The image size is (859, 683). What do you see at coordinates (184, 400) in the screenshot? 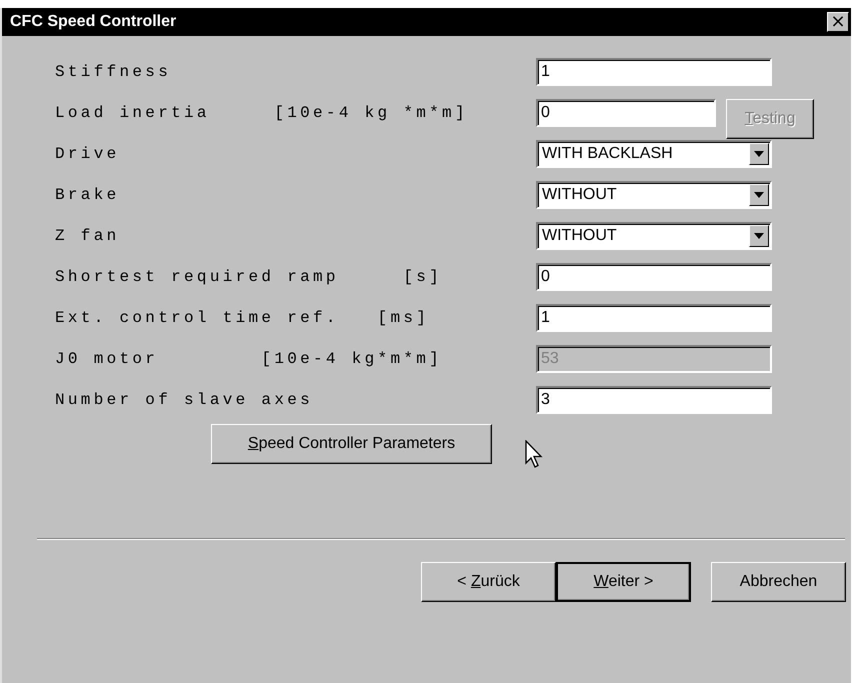
I see `field-label: Number of slave axes` at bounding box center [184, 400].